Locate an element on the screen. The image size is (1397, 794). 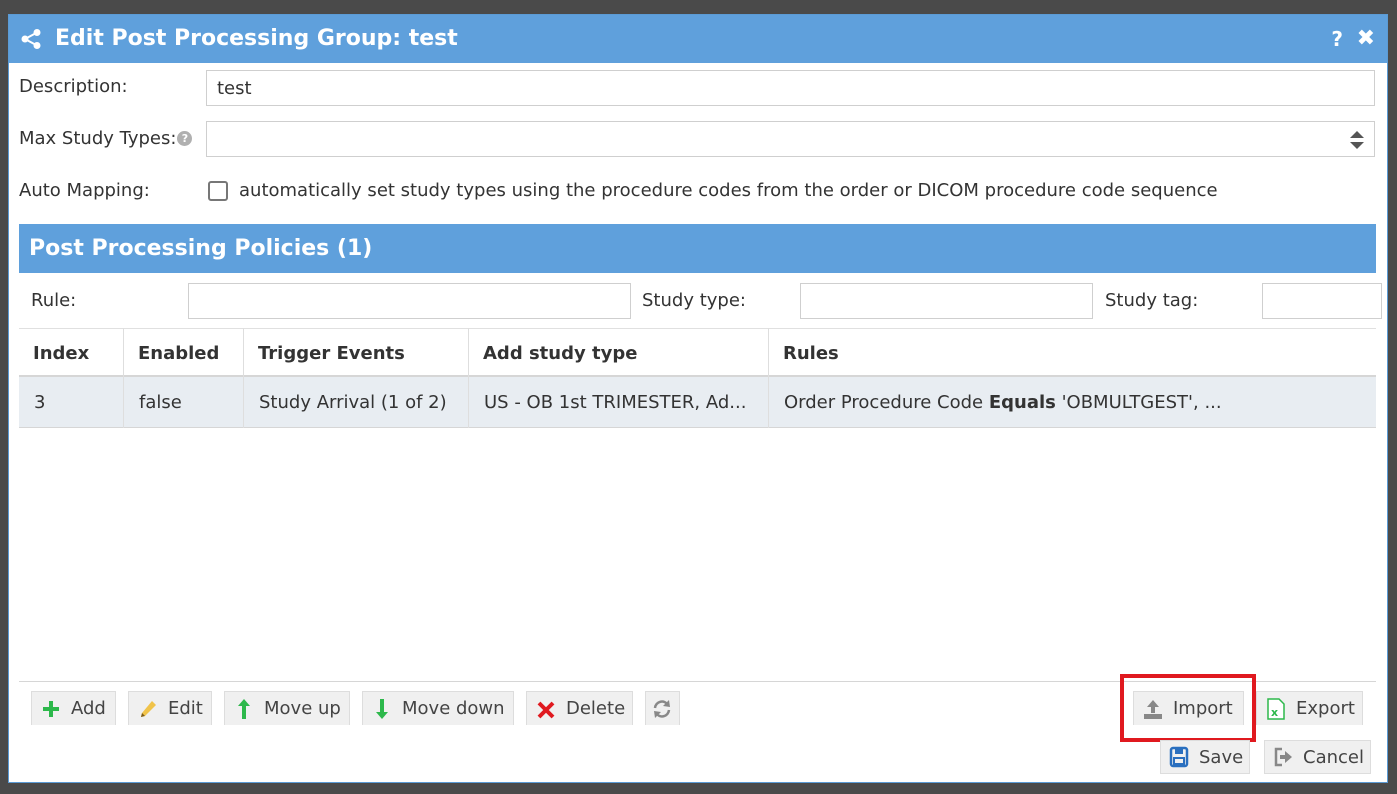
export-button: x Export is located at coordinates (1309, 708).